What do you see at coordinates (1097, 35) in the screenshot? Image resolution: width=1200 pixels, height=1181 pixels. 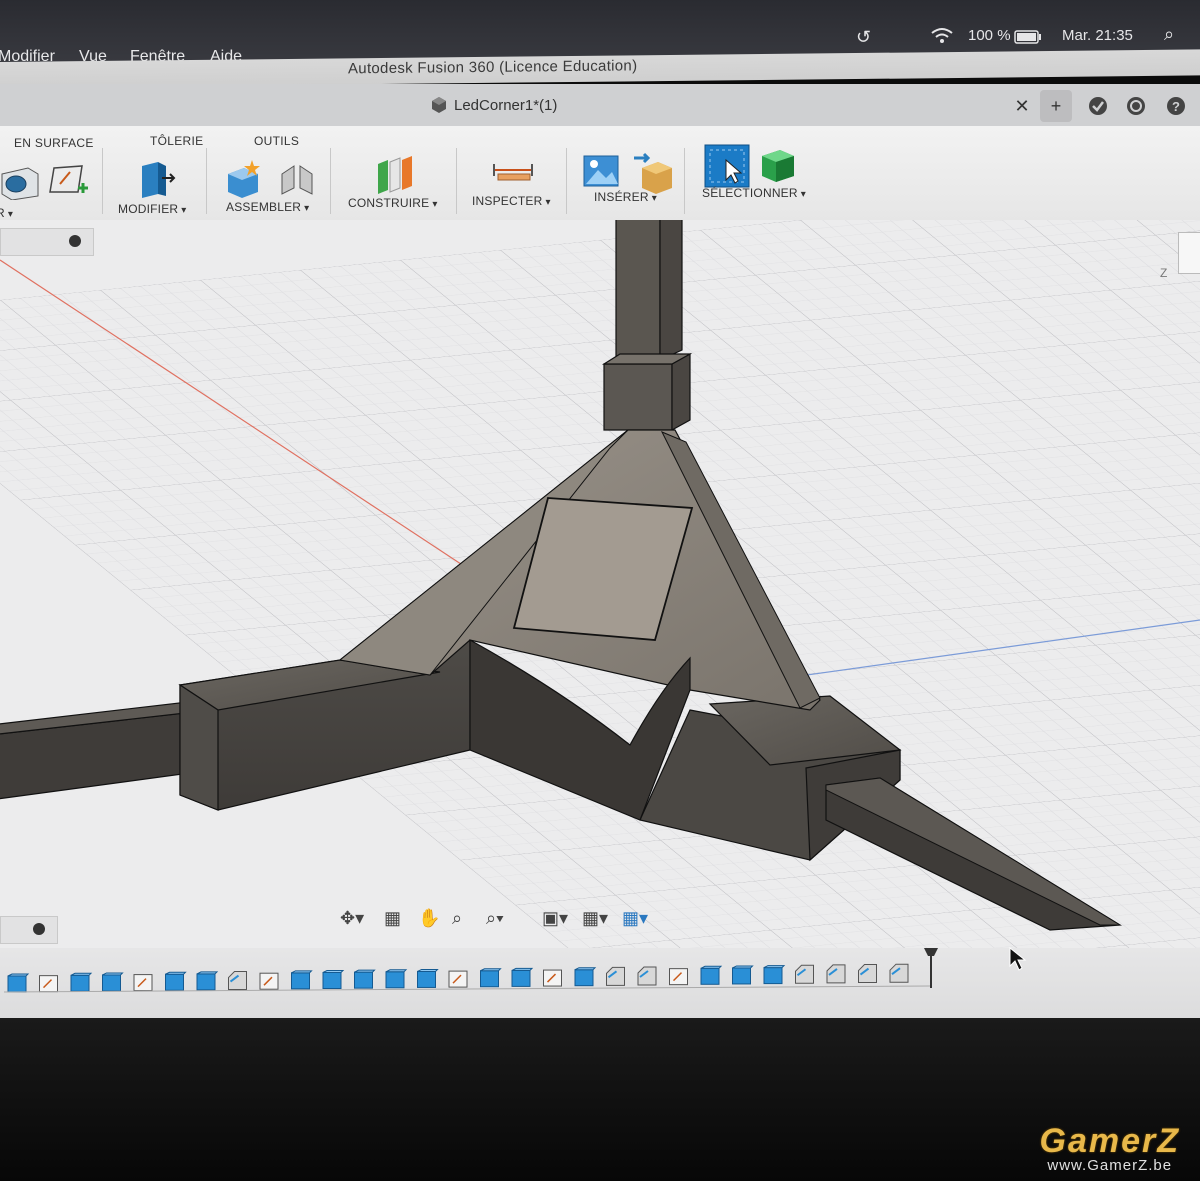 I see `menubar-clock: Mar. 21:35` at bounding box center [1097, 35].